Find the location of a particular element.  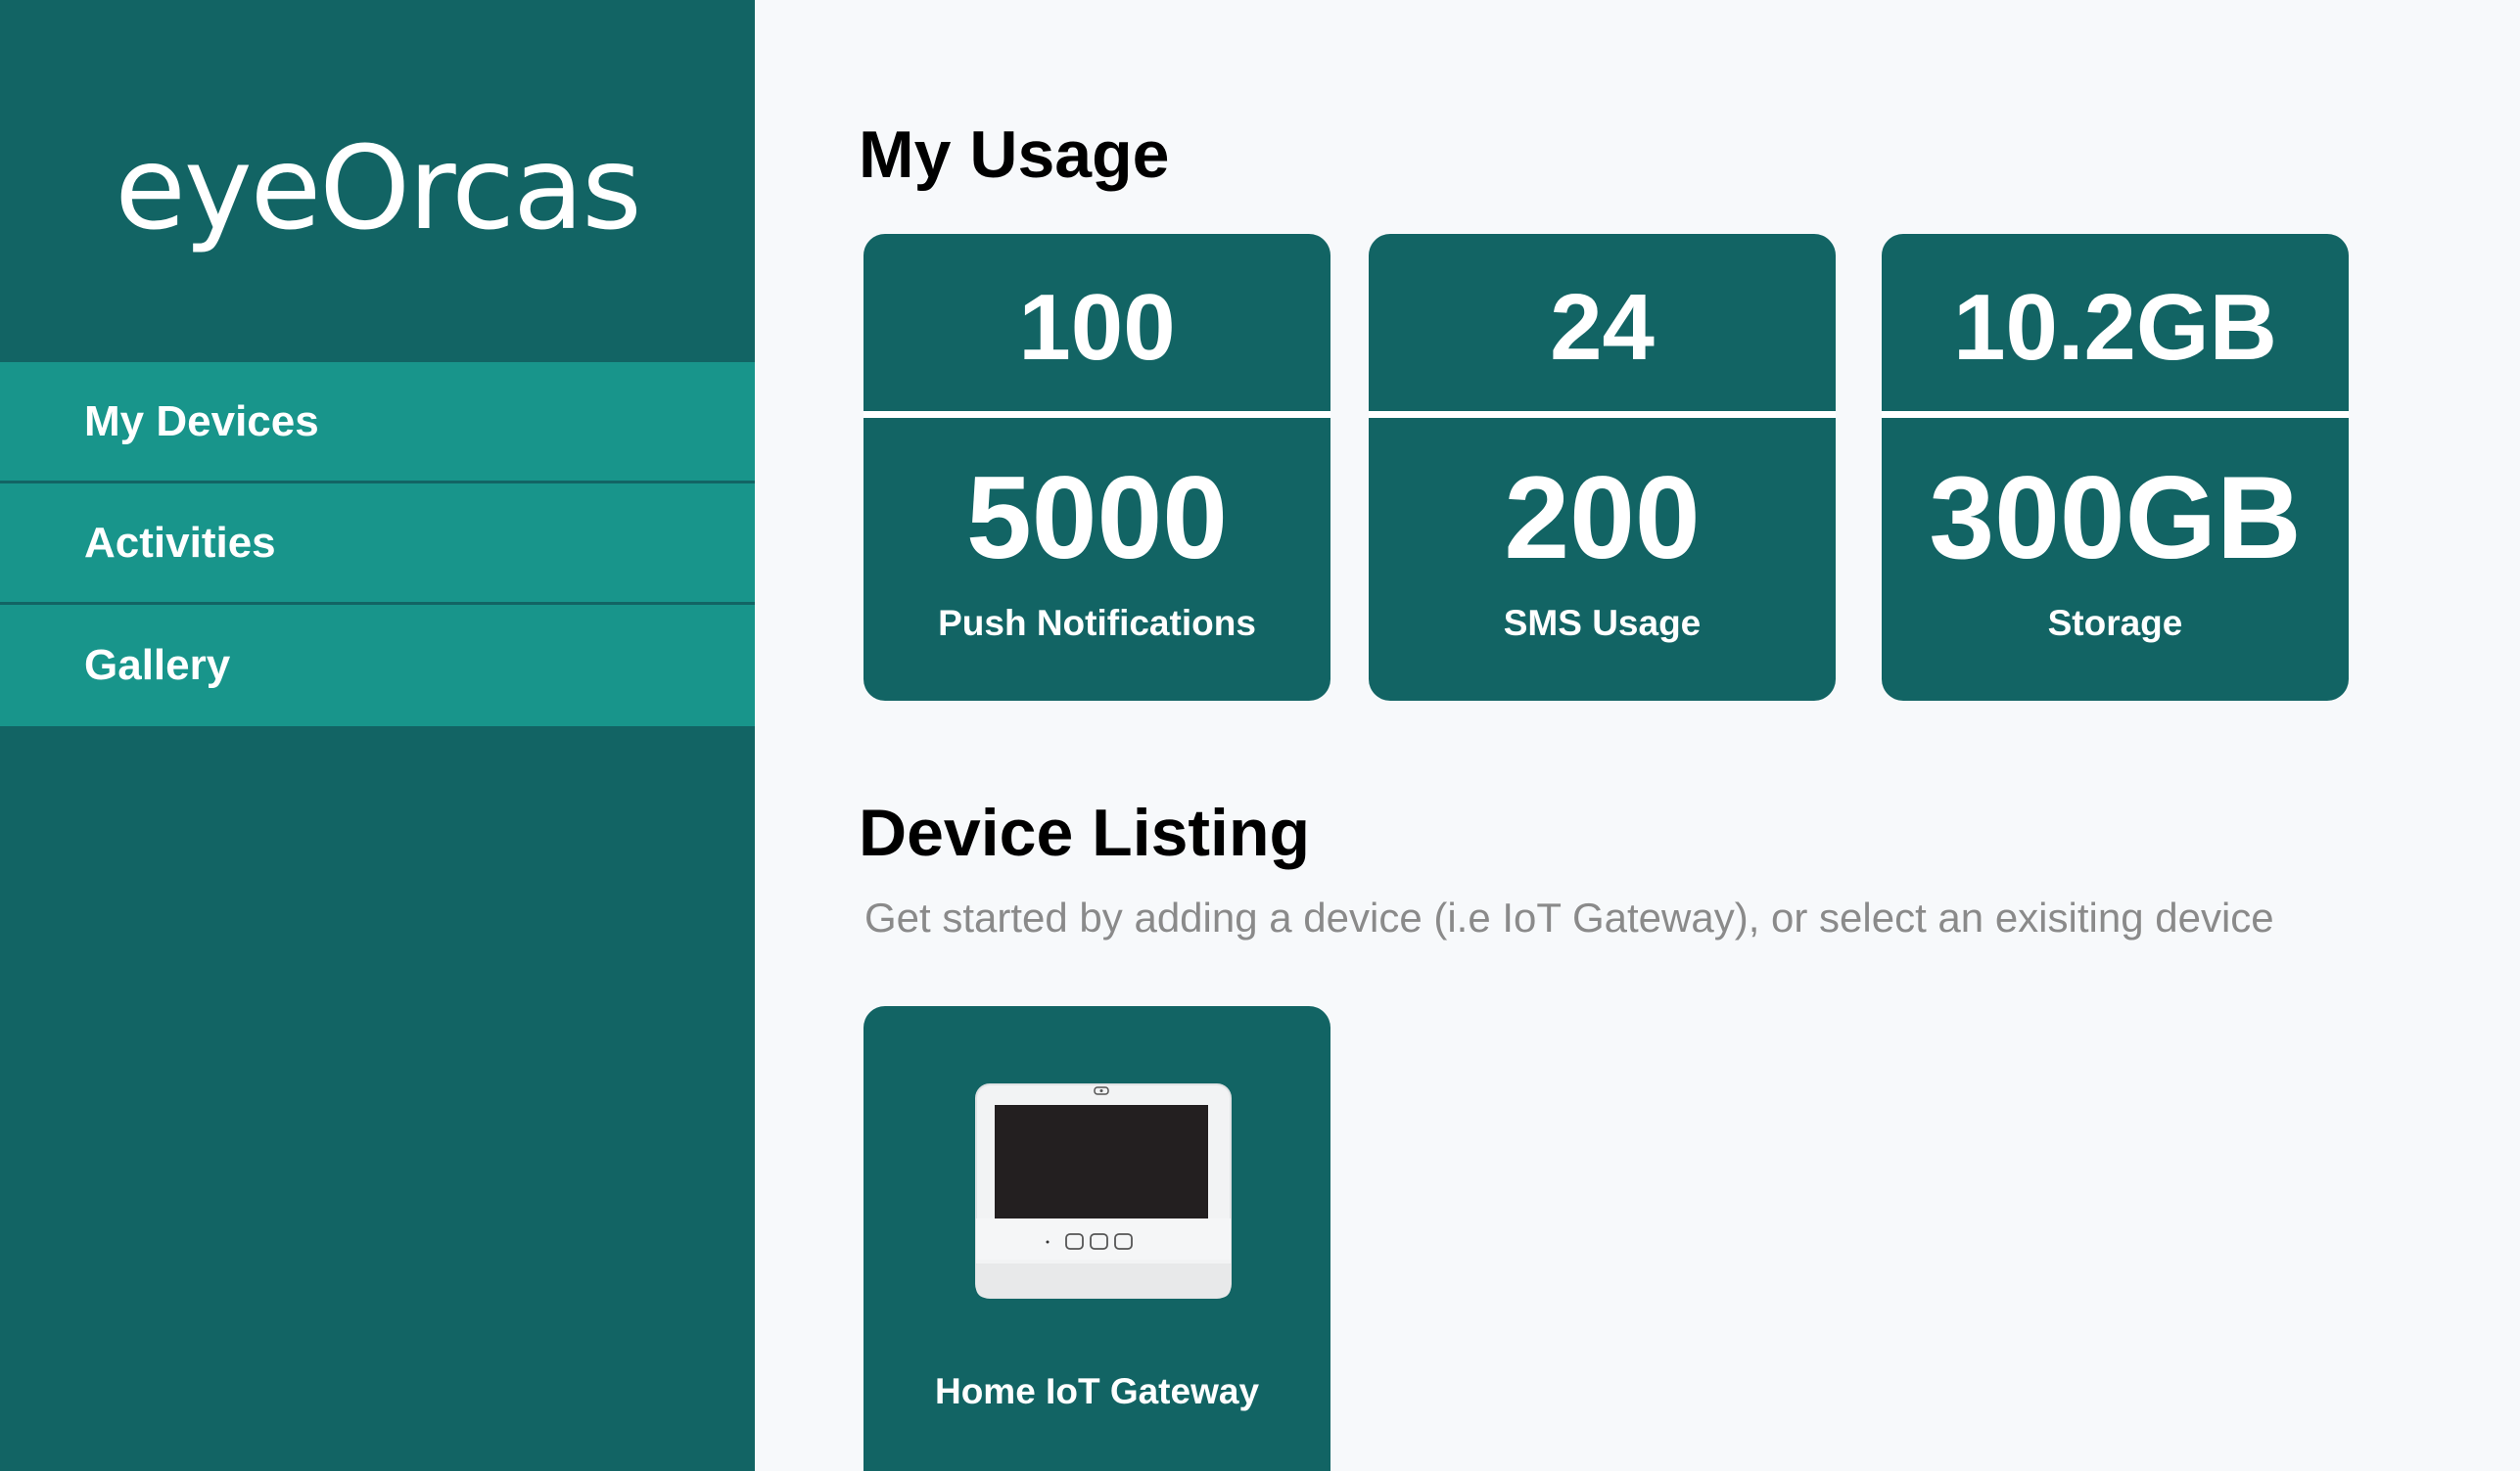

device-card-home-iot-gateway: Home IoT Gateway is located at coordinates (1096, 1238).